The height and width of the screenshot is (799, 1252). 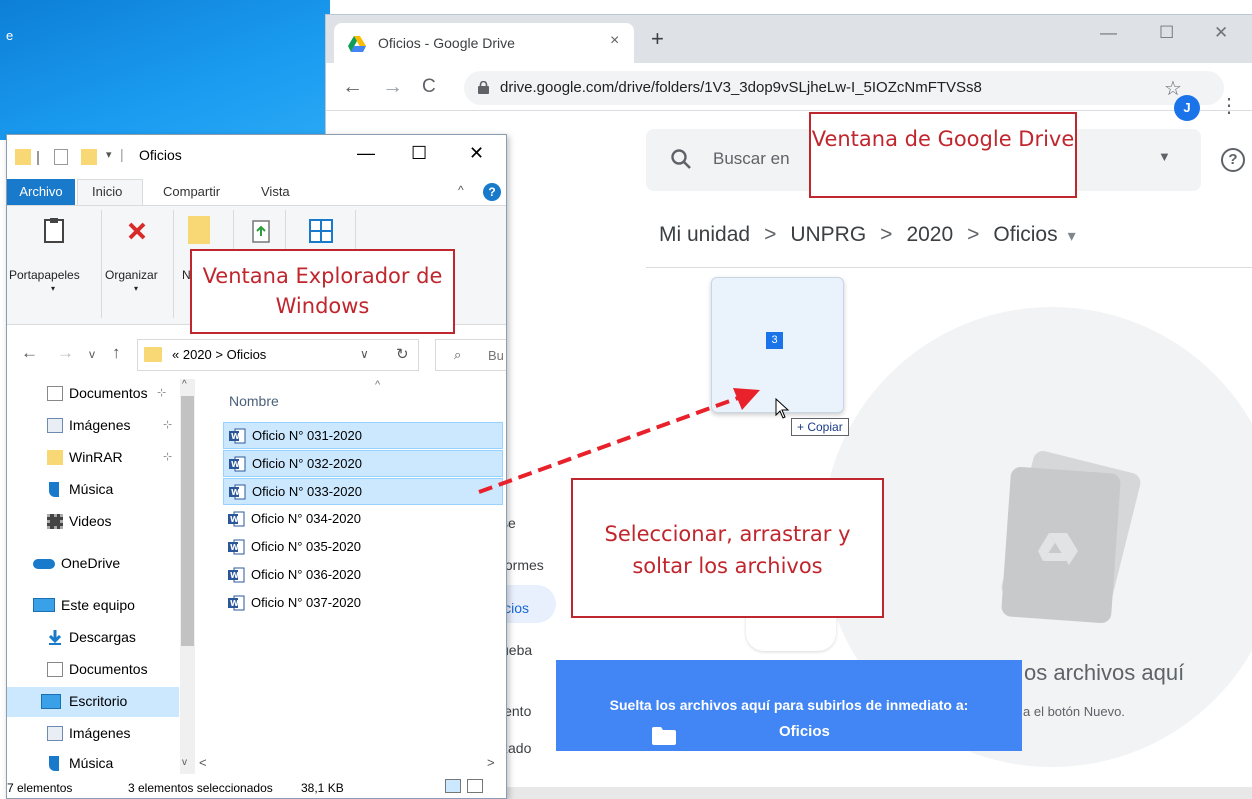 What do you see at coordinates (619, 441) in the screenshot?
I see `drag-arrow` at bounding box center [619, 441].